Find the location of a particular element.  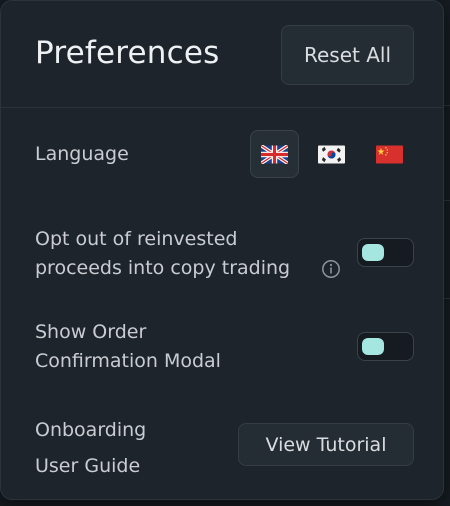

order-confirmation-label-line2: Confirmation Modal is located at coordinates (128, 361).